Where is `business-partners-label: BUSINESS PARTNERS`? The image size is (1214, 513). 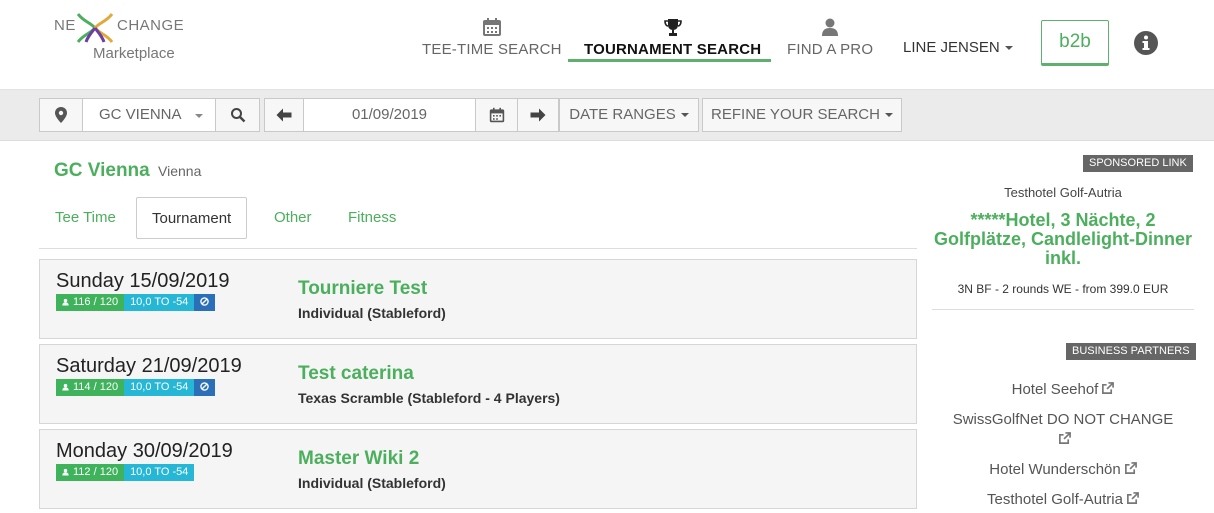
business-partners-label: BUSINESS PARTNERS is located at coordinates (1131, 351).